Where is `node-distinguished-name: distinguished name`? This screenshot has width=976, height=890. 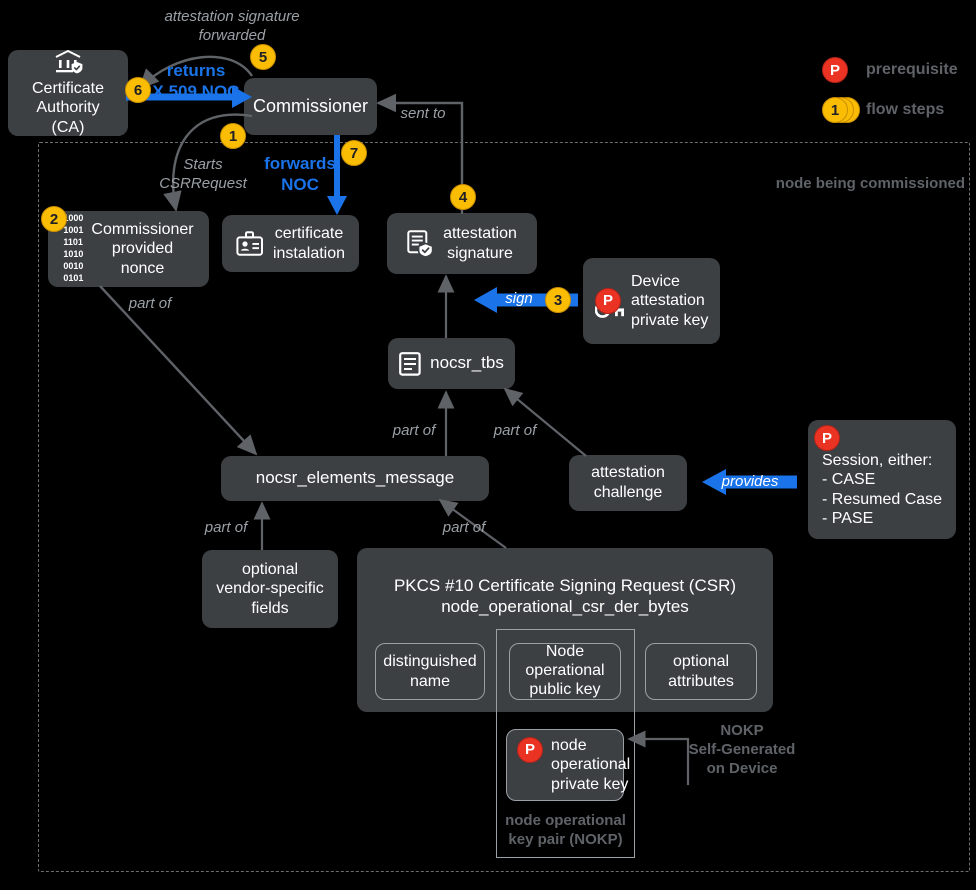 node-distinguished-name: distinguished name is located at coordinates (430, 671).